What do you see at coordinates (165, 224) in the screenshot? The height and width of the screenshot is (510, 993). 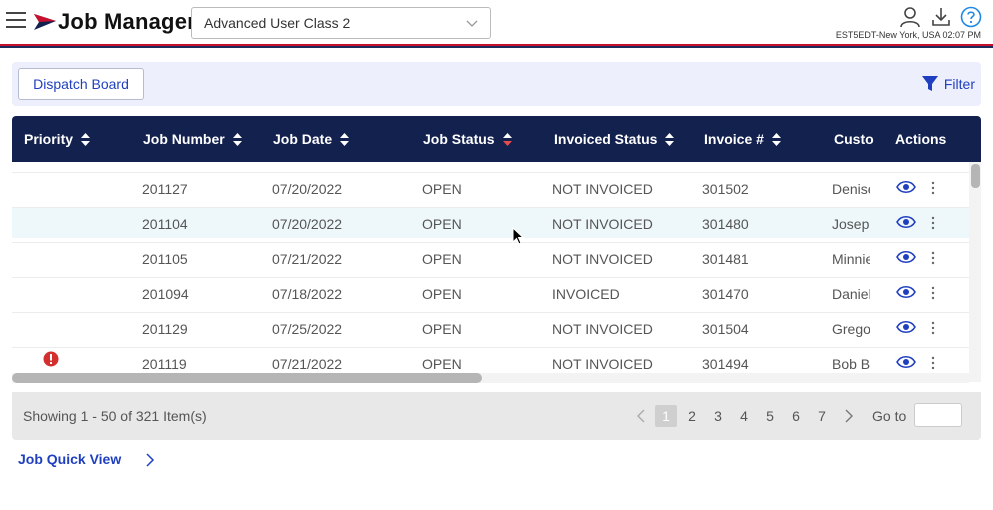 I see `cell-job-number: 201104` at bounding box center [165, 224].